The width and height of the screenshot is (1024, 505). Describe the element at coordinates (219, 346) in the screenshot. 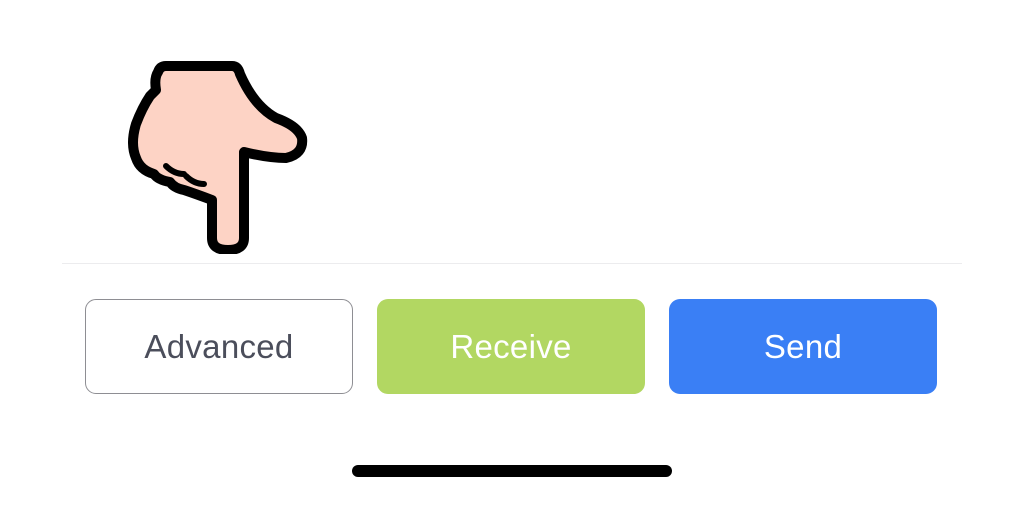

I see `advanced-button: Advanced` at that location.